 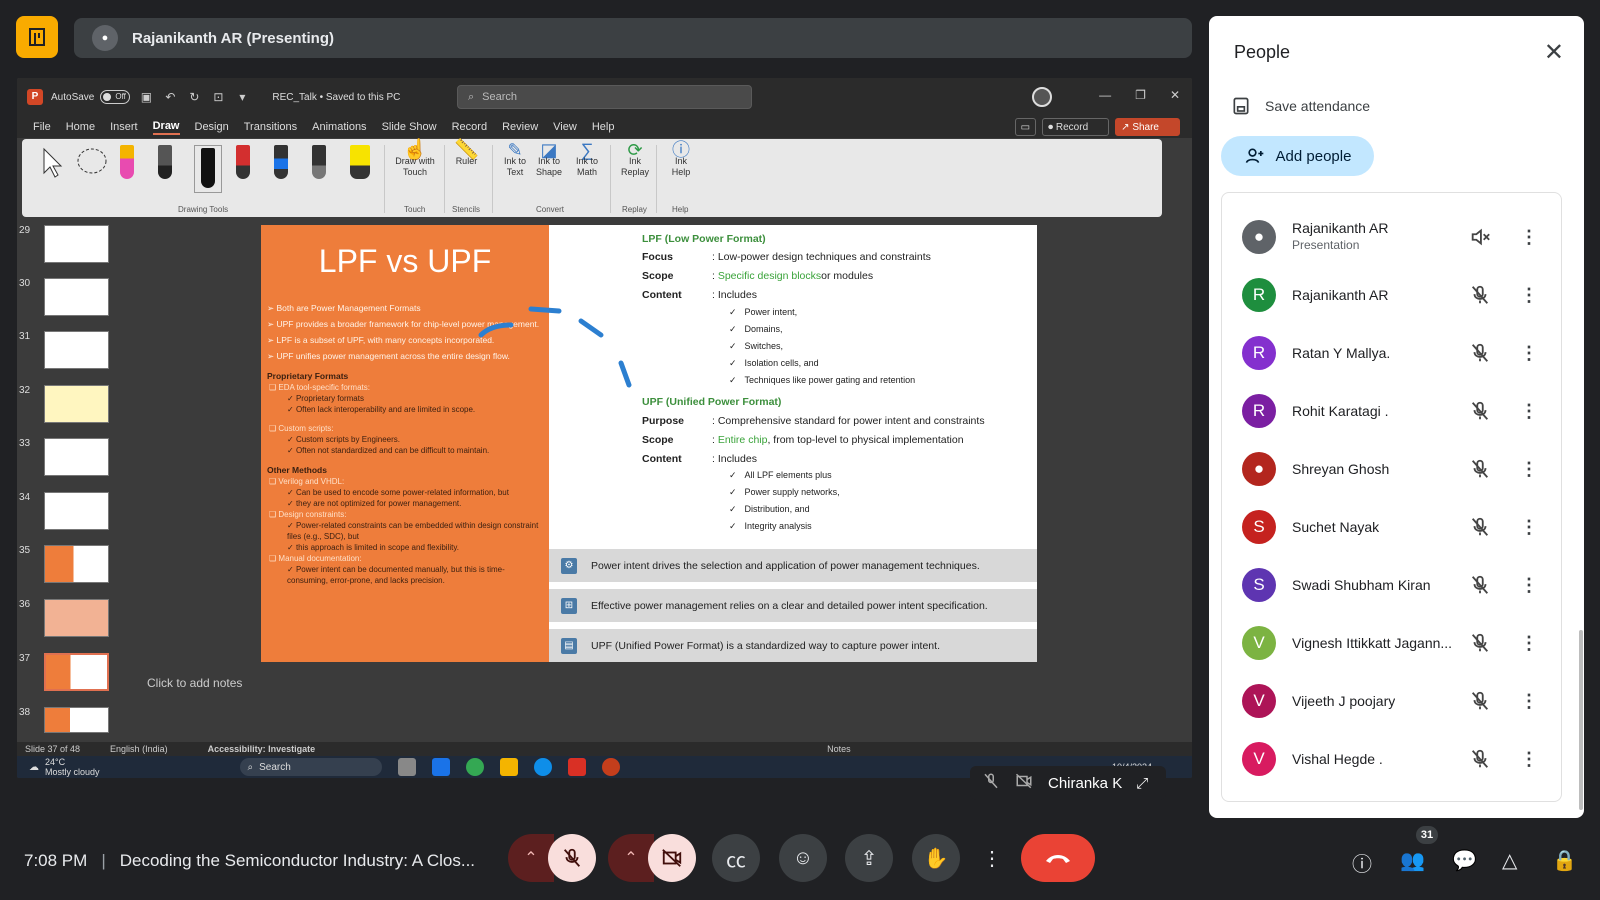 I want to click on comments-button: ▭, so click(x=1025, y=127).